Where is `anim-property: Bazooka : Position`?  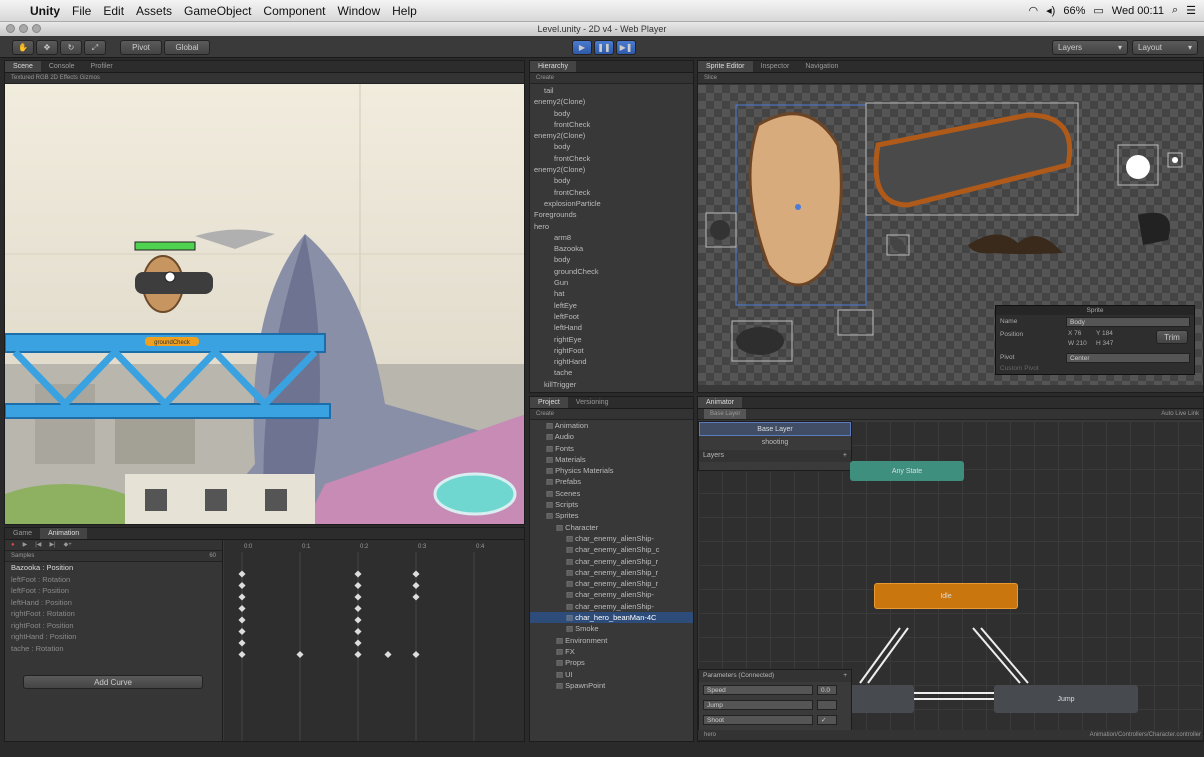 anim-property: Bazooka : Position is located at coordinates (113, 568).